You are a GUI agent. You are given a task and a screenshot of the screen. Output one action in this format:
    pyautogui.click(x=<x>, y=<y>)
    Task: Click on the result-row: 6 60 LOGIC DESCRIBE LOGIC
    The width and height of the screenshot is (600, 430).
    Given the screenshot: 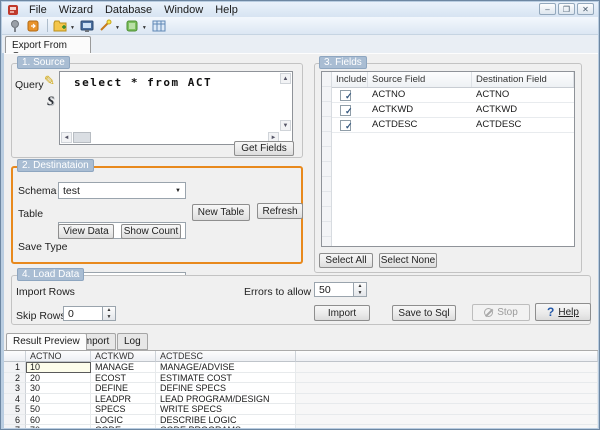 What is the action you would take?
    pyautogui.click(x=301, y=419)
    